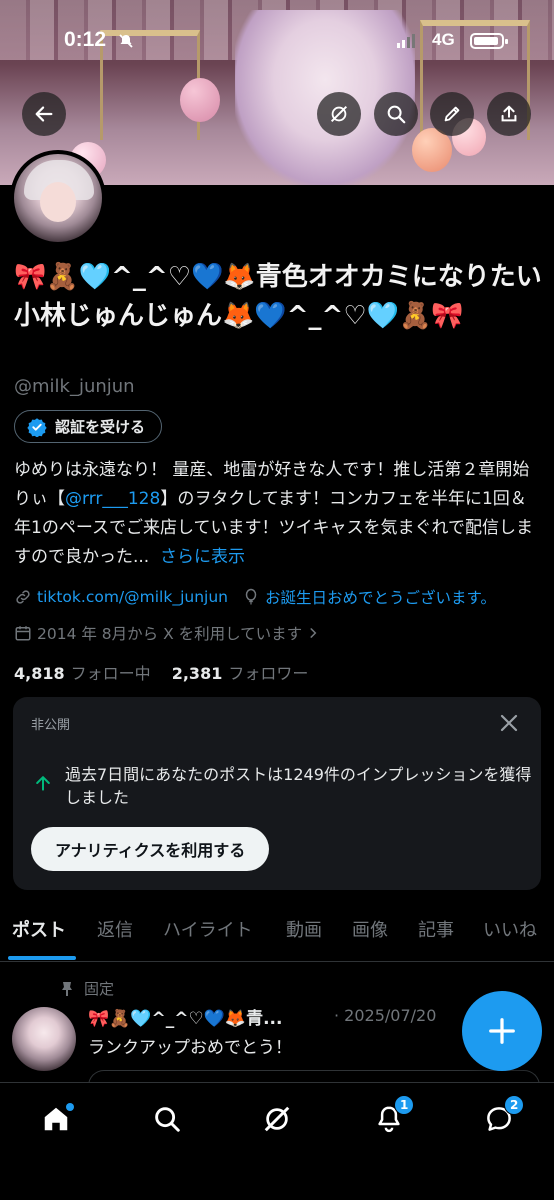 Image resolution: width=554 pixels, height=1200 pixels. Describe the element at coordinates (502, 1117) in the screenshot. I see `nav-messages: 2` at that location.